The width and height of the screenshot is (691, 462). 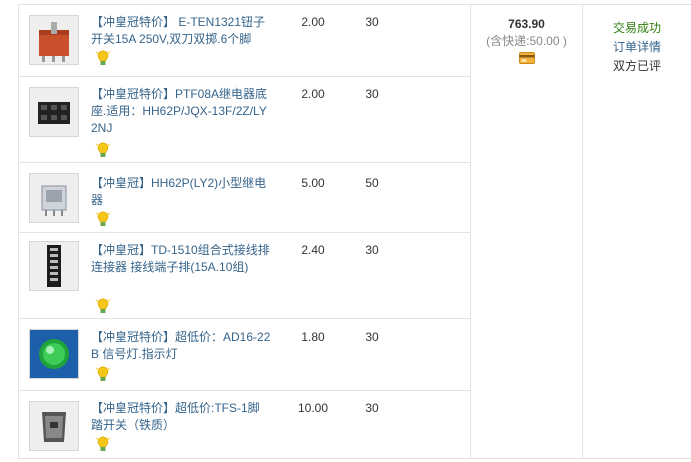 What do you see at coordinates (313, 337) in the screenshot?
I see `item-price: 1.80` at bounding box center [313, 337].